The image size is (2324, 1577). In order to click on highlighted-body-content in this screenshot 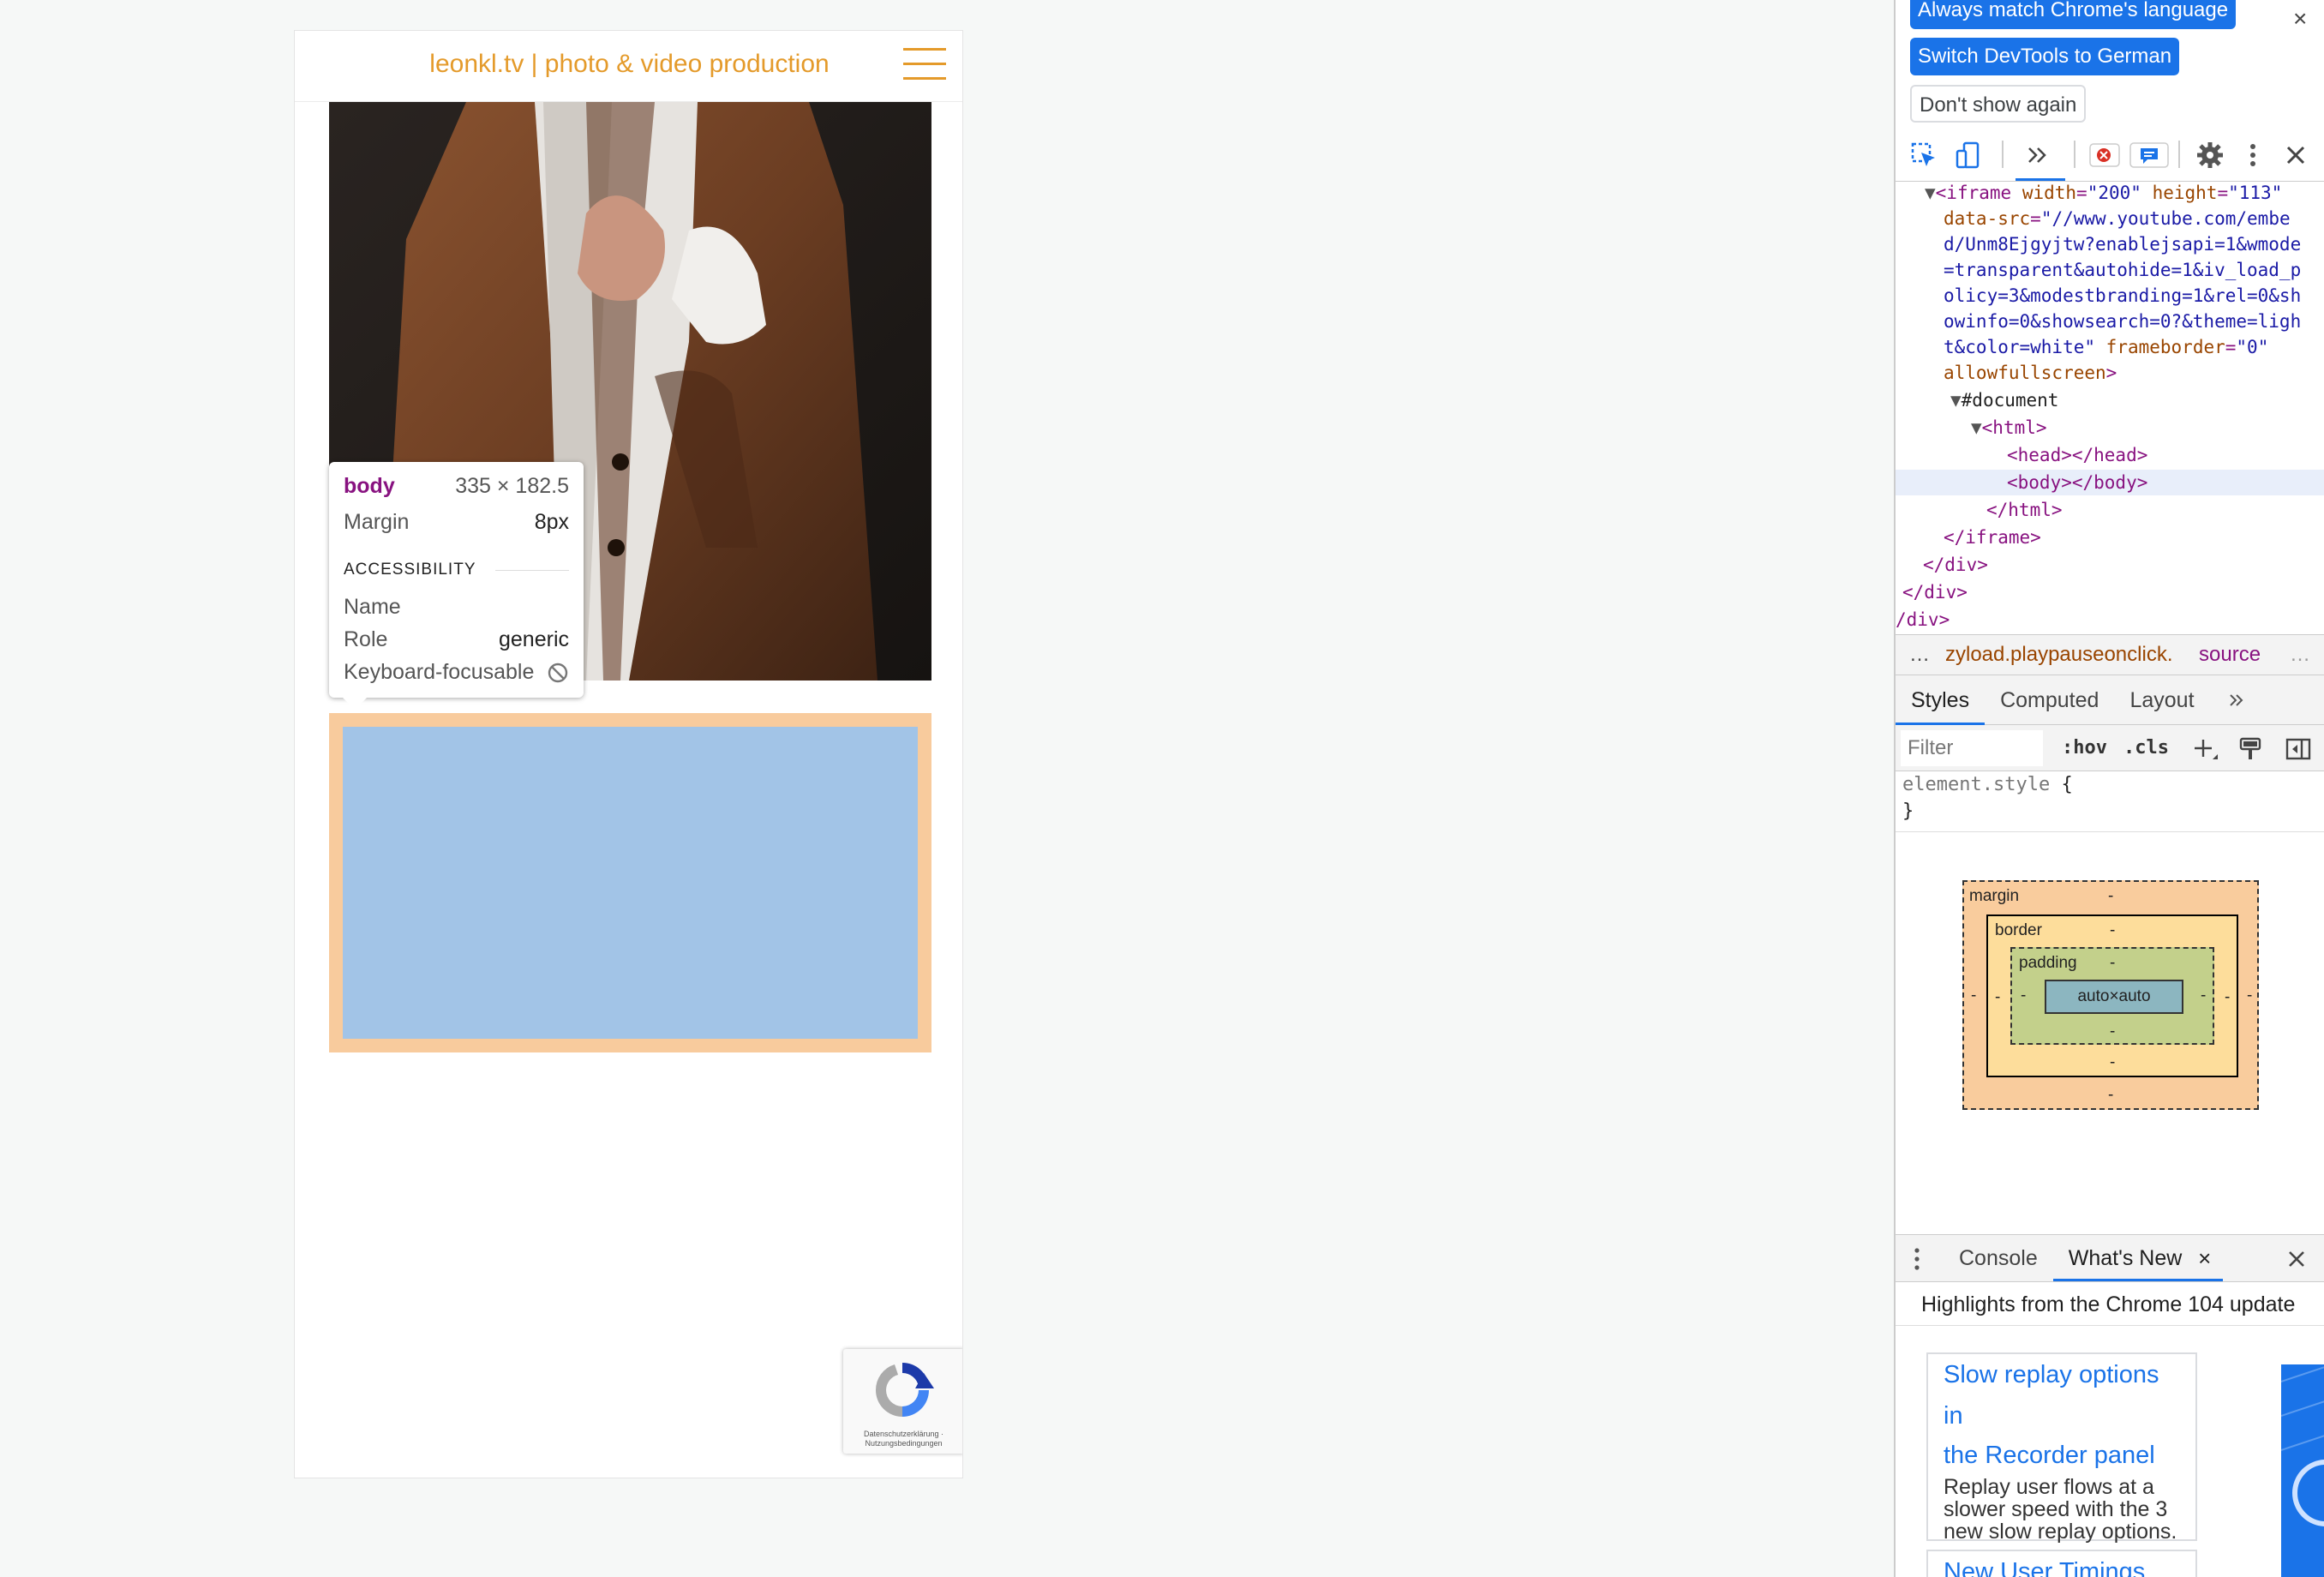, I will do `click(630, 883)`.